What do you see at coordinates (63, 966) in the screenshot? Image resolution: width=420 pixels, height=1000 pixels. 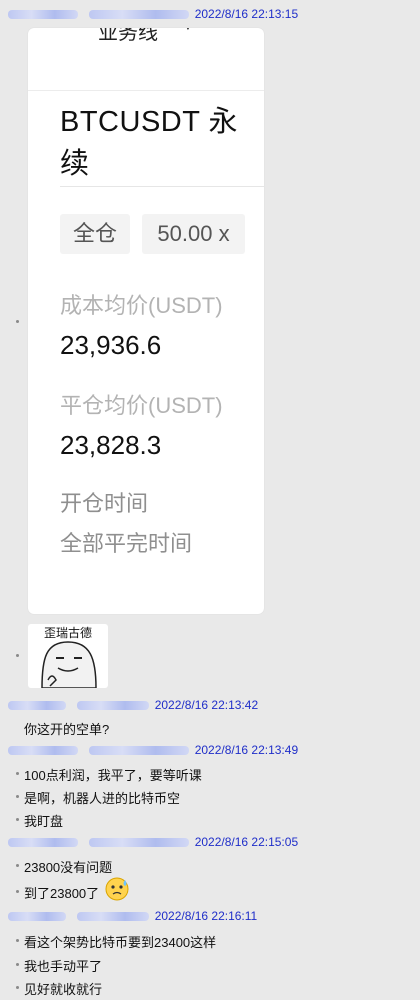 I see `message-text: 我也手动平了` at bounding box center [63, 966].